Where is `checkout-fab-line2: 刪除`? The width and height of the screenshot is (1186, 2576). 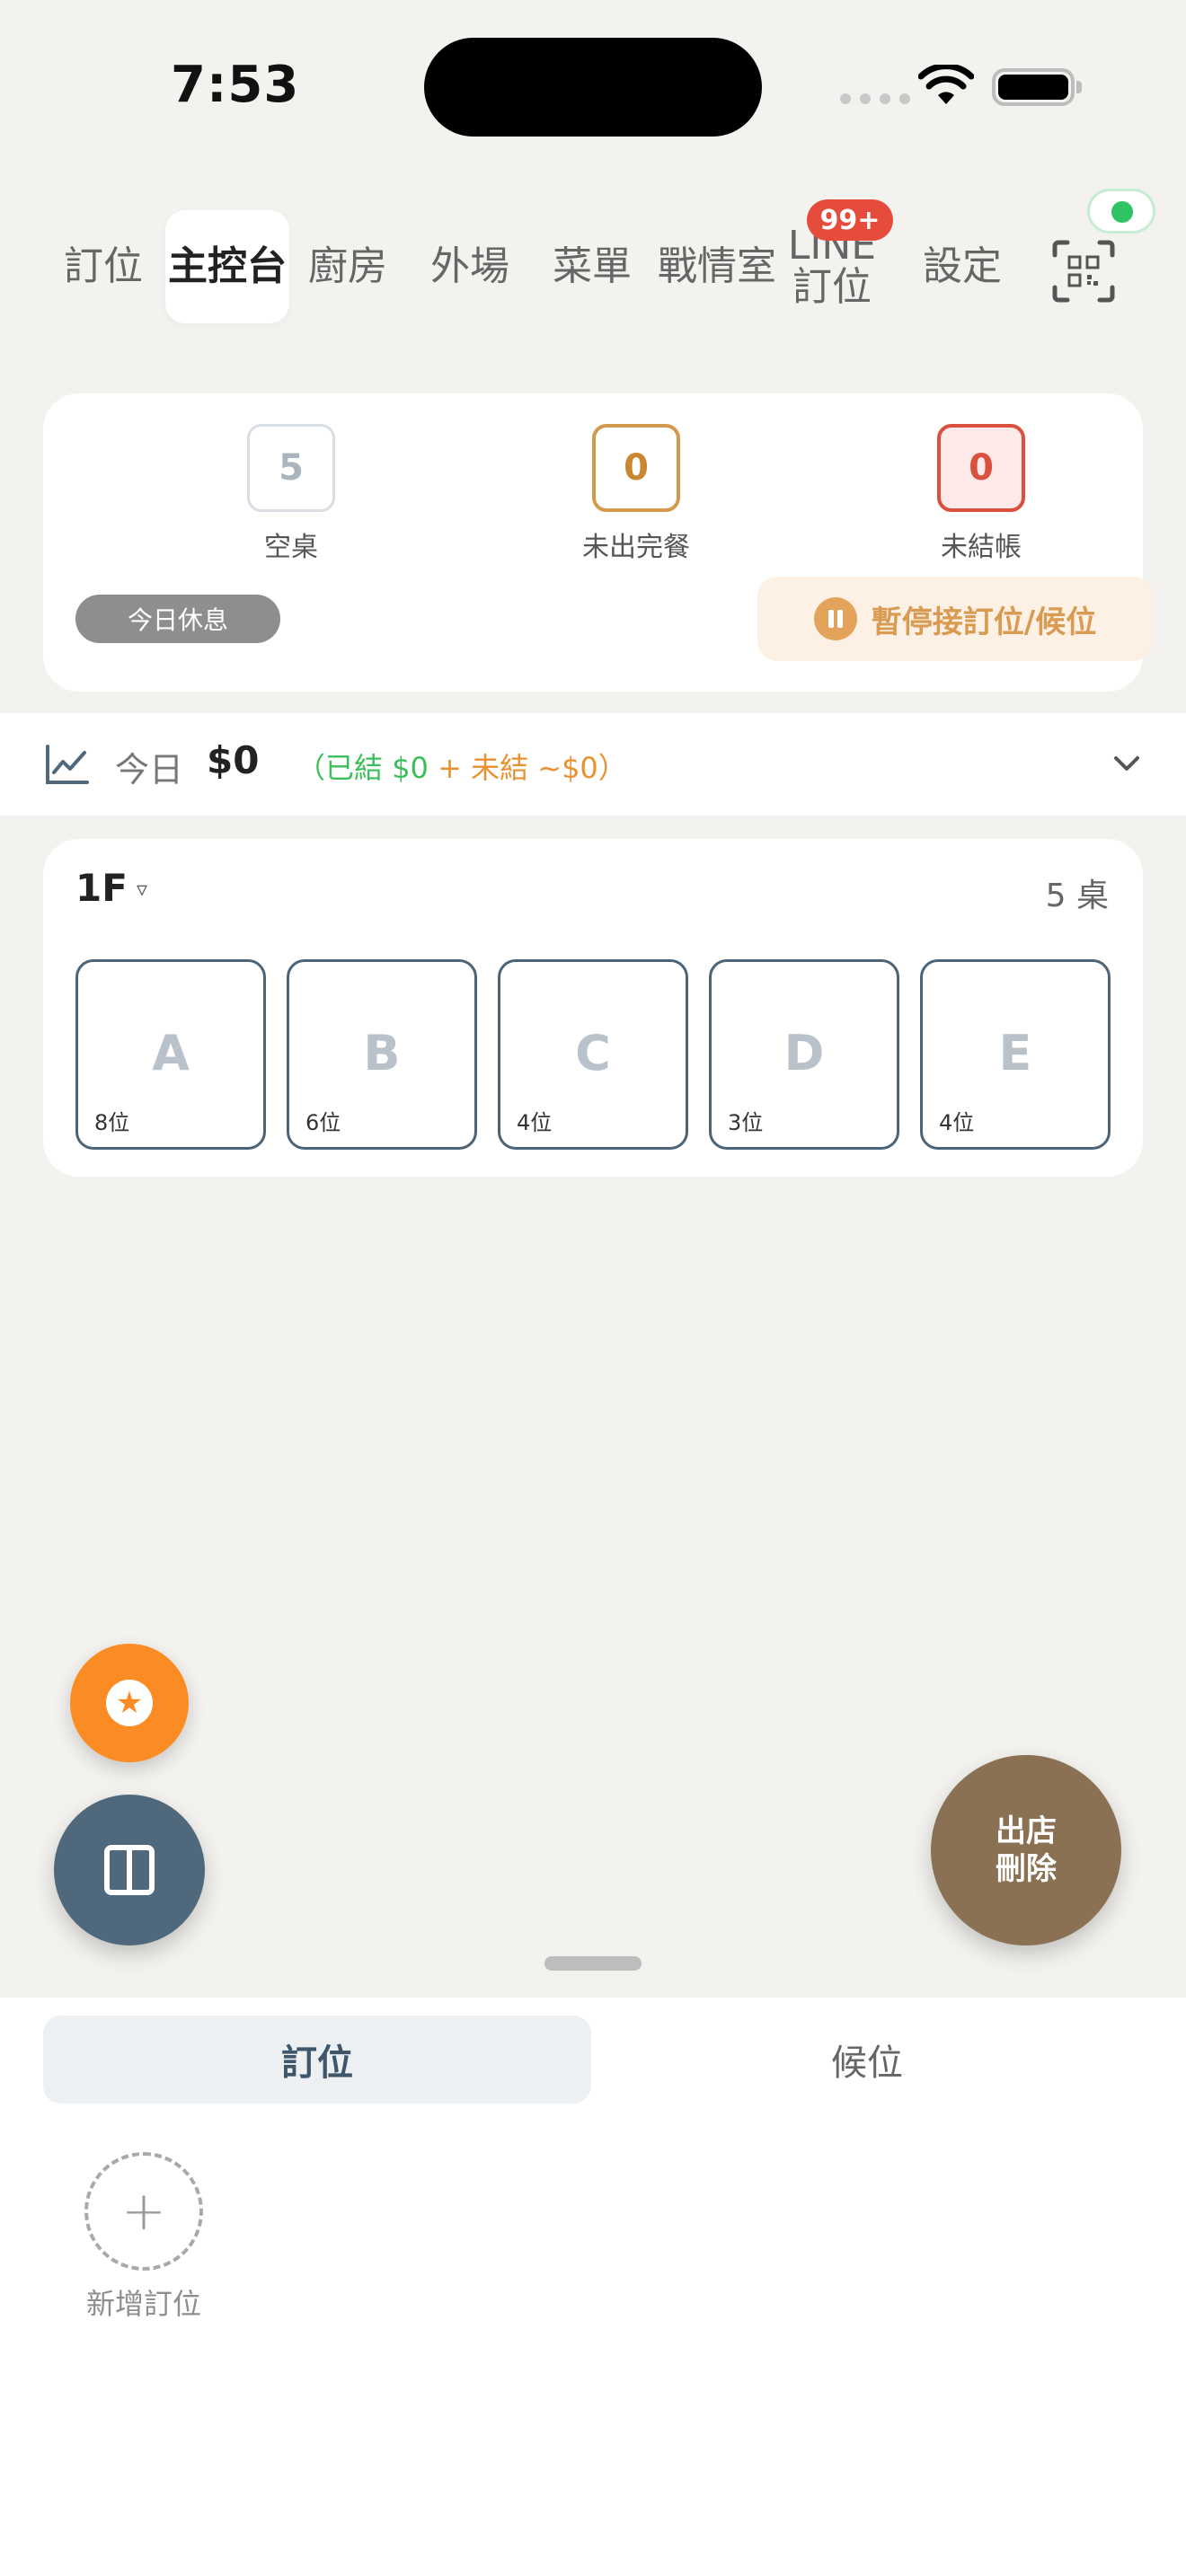 checkout-fab-line2: 刪除 is located at coordinates (1026, 1869).